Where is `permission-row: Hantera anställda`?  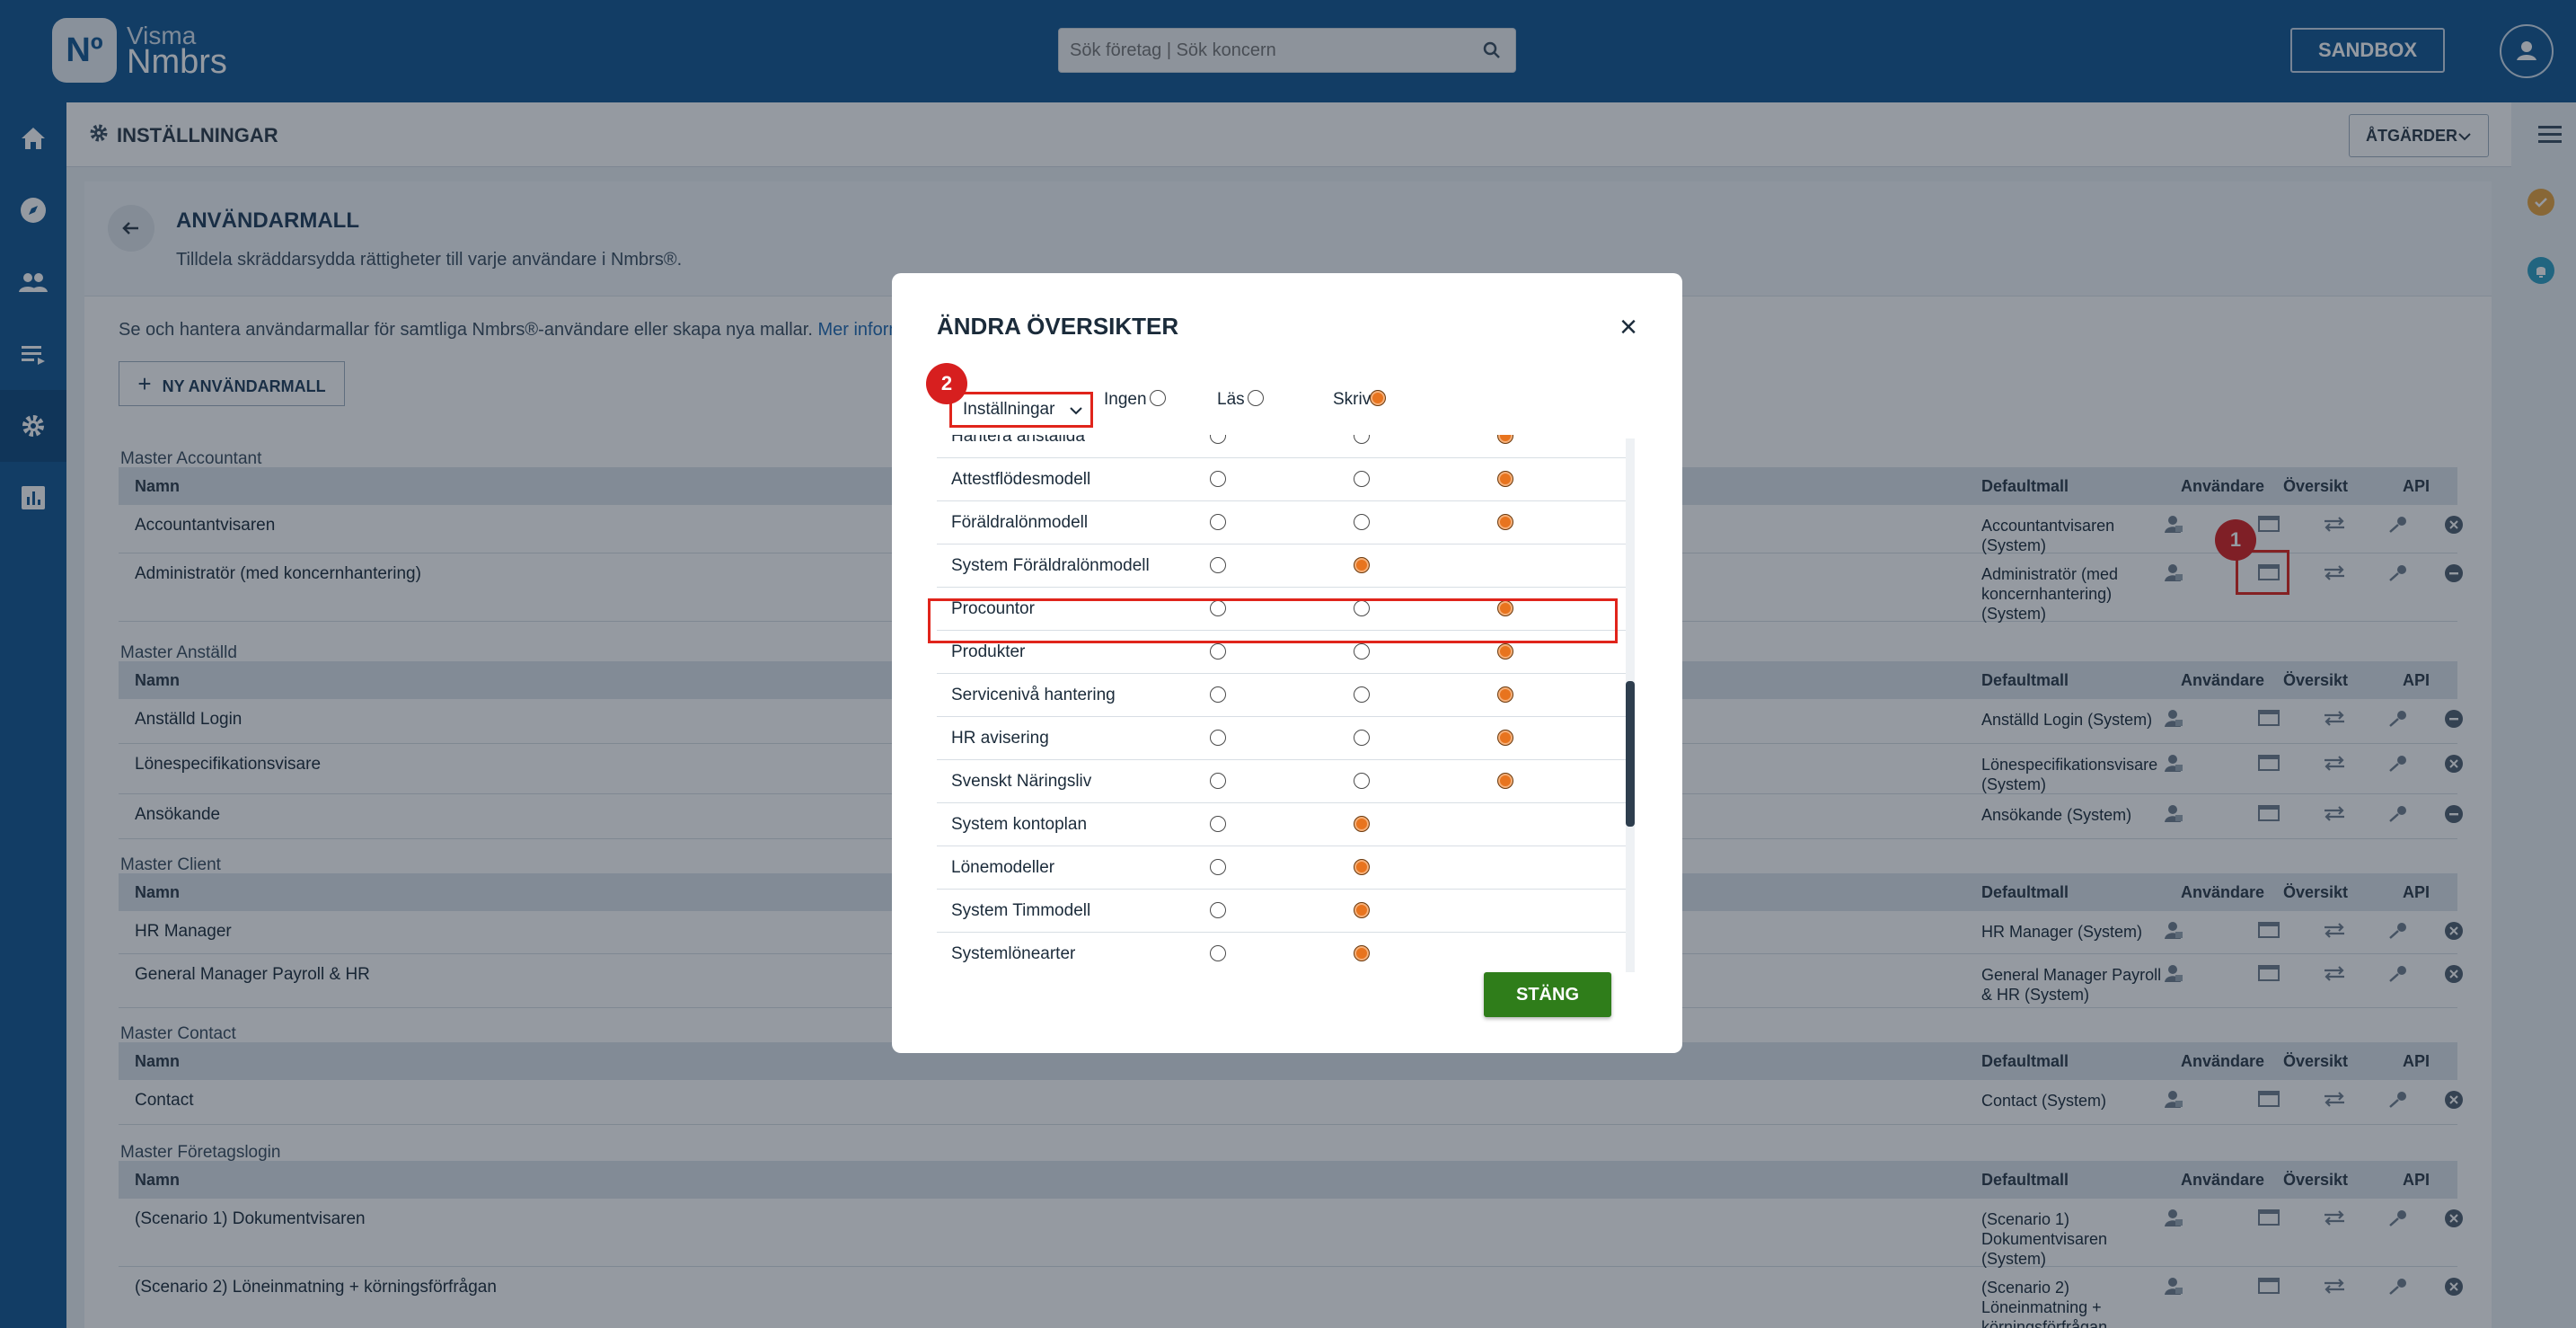
permission-row: Hantera anställda is located at coordinates (1282, 447).